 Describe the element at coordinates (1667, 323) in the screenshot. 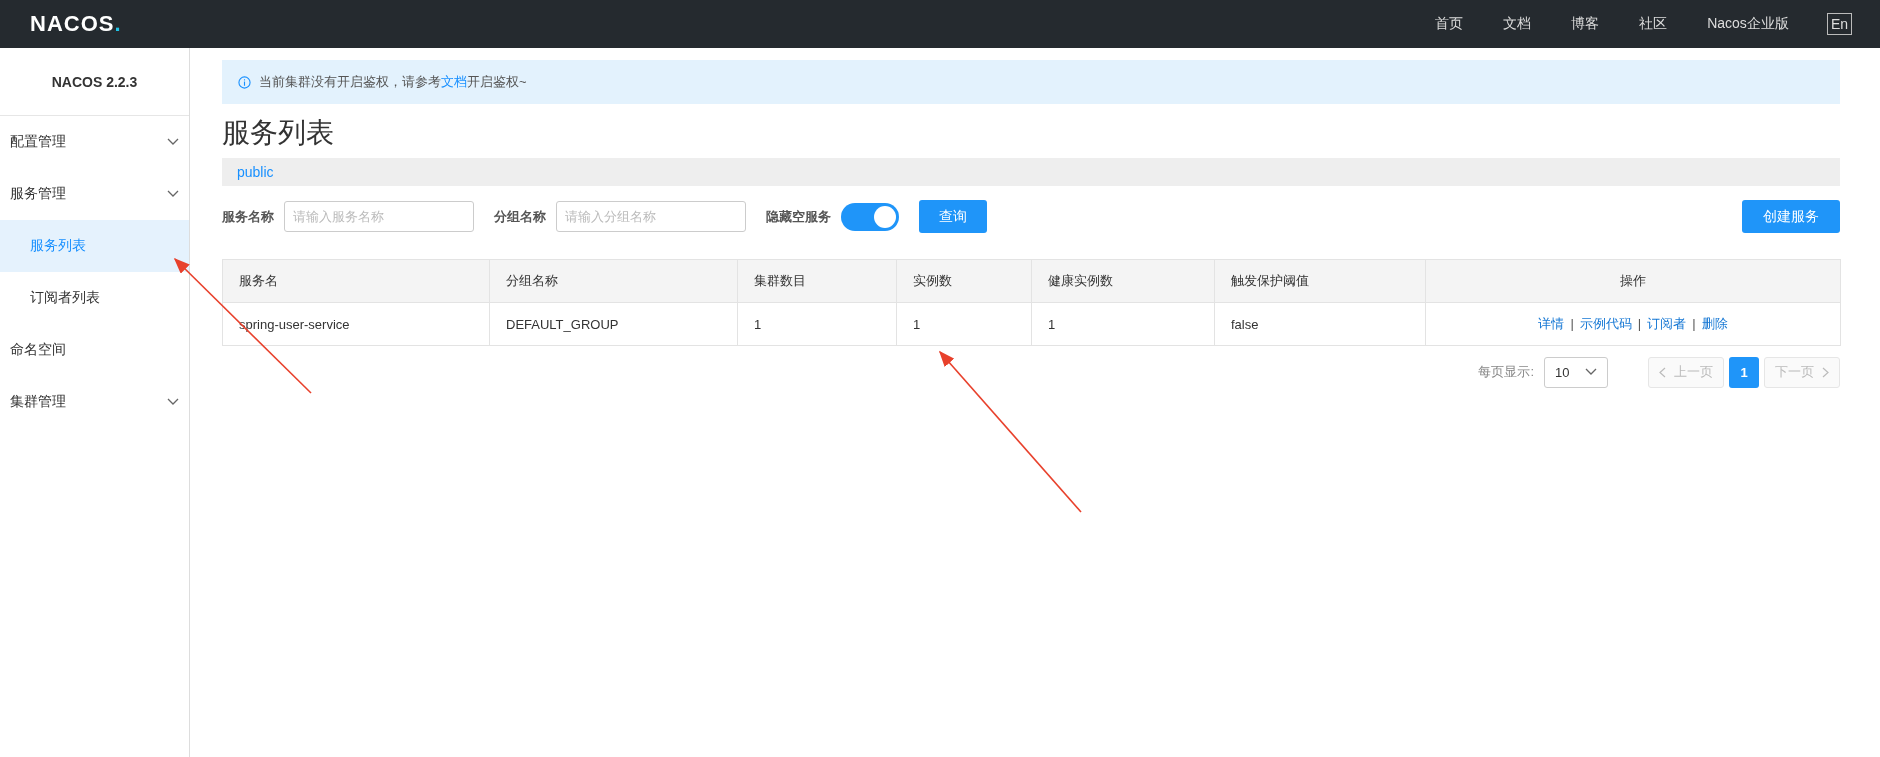

I see `action-link: 订阅者` at that location.